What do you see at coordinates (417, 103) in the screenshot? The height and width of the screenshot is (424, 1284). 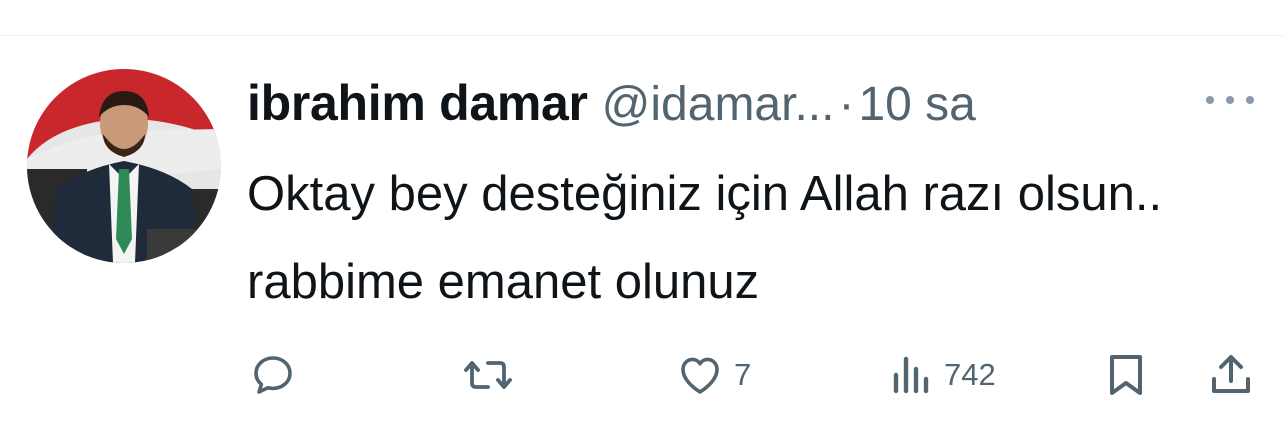 I see `author-name: ibrahim damar` at bounding box center [417, 103].